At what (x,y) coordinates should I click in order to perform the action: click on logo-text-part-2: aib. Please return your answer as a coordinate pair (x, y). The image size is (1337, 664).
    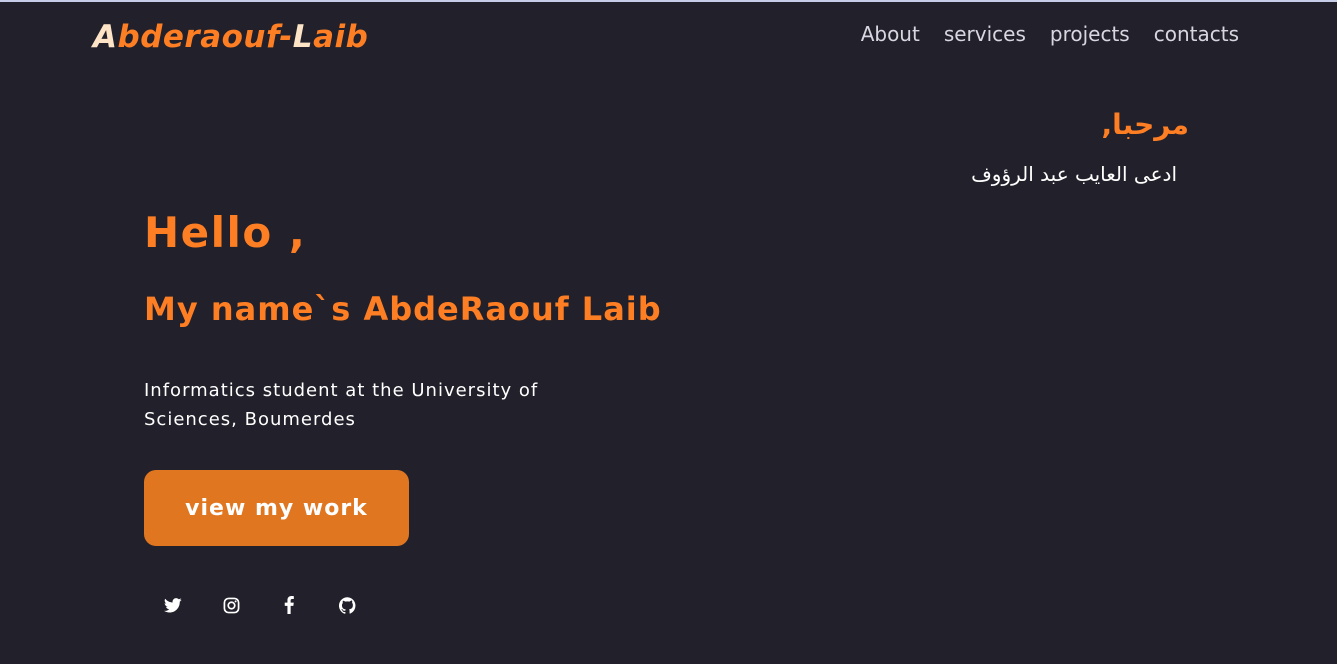
    Looking at the image, I should click on (341, 37).